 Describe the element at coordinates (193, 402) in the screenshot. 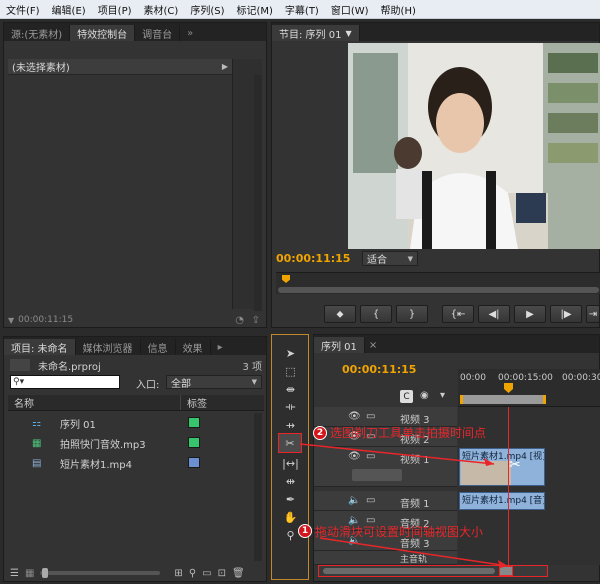

I see `column-label: 标签` at that location.